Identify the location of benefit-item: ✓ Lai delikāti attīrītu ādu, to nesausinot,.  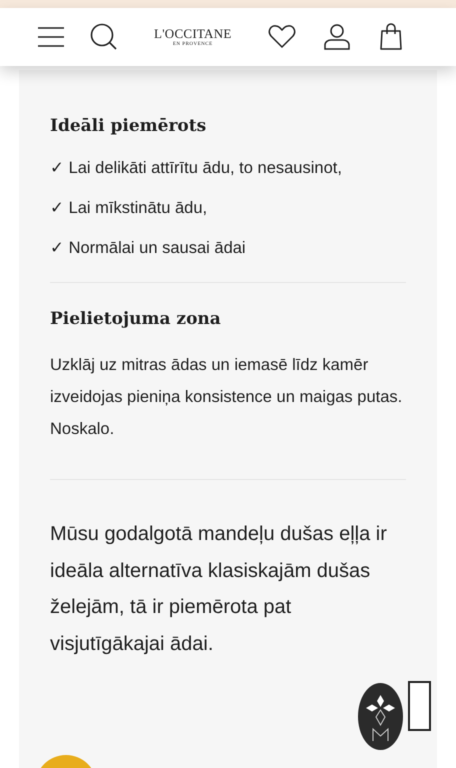
(196, 168).